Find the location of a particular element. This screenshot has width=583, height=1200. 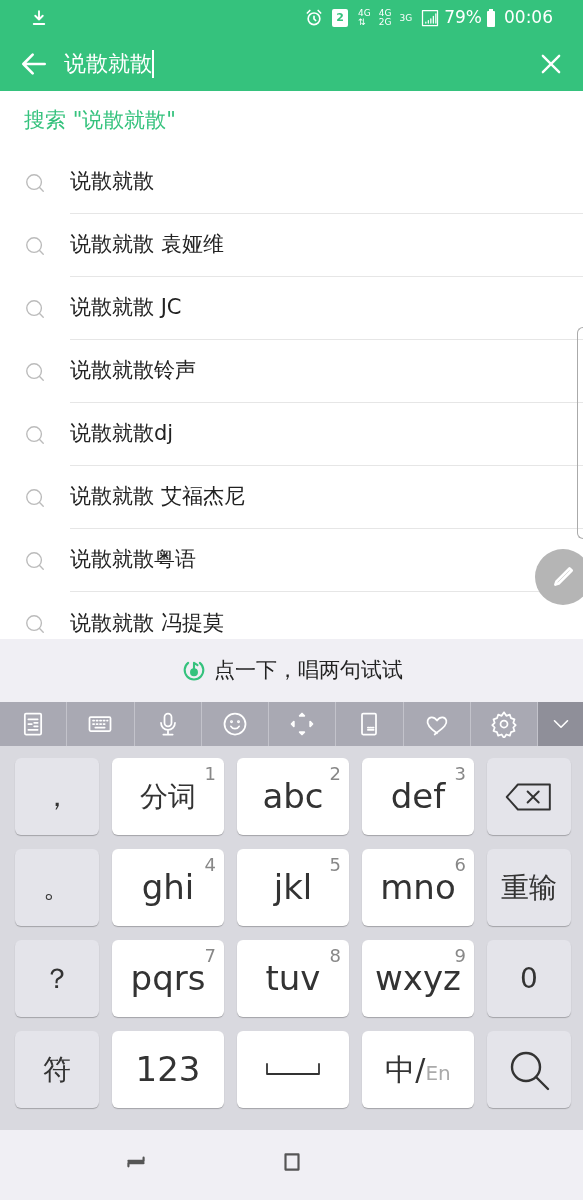

suggestion-item: 说散就散铃声 is located at coordinates (133, 371).